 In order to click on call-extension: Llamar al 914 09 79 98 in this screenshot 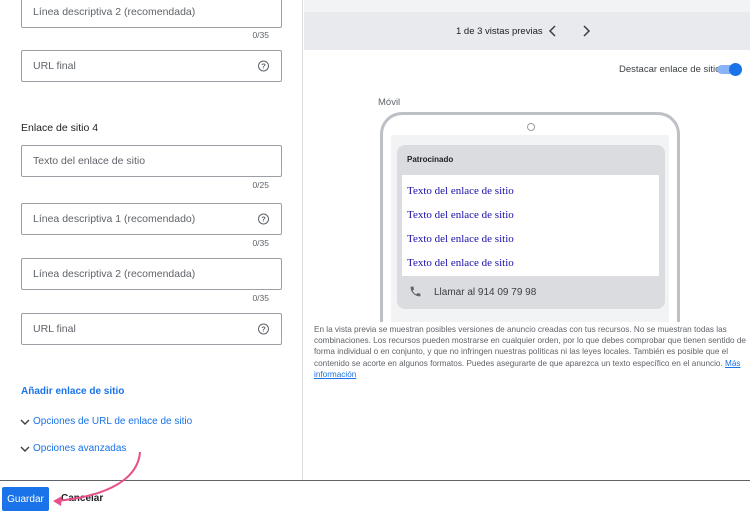, I will do `click(531, 292)`.